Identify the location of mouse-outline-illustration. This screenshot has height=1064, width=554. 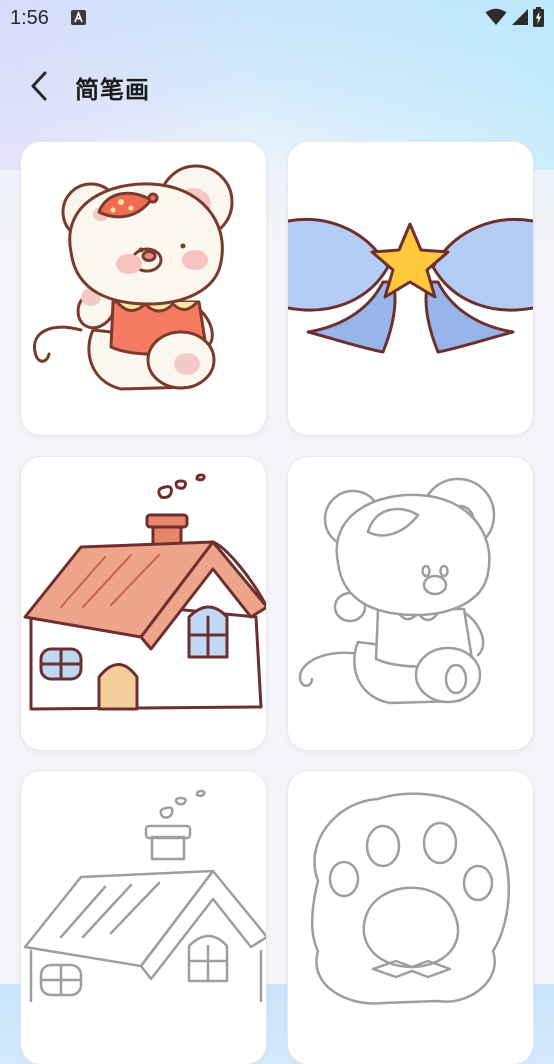
(397, 591).